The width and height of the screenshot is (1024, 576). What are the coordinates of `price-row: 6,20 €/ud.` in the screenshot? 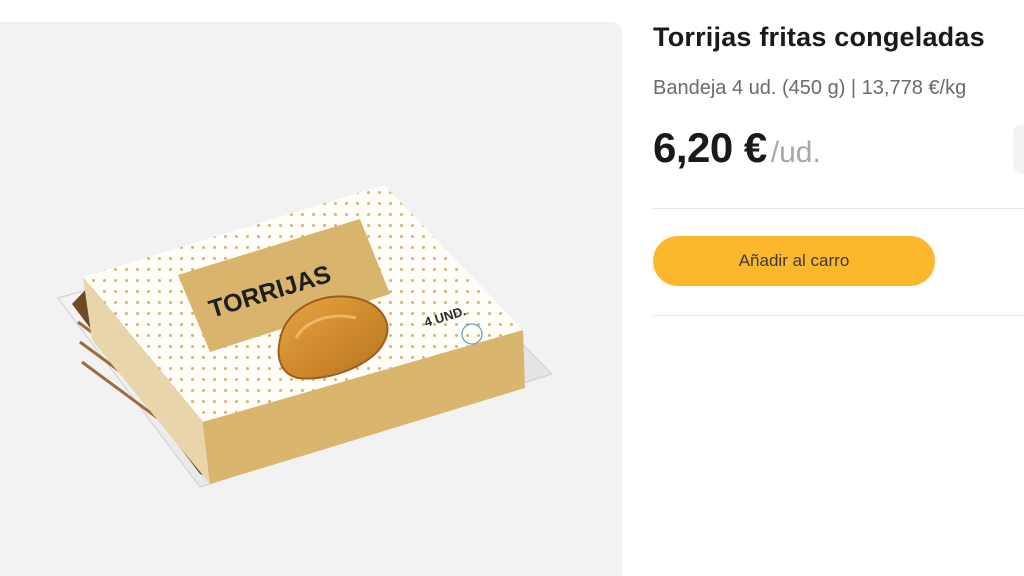 It's located at (737, 148).